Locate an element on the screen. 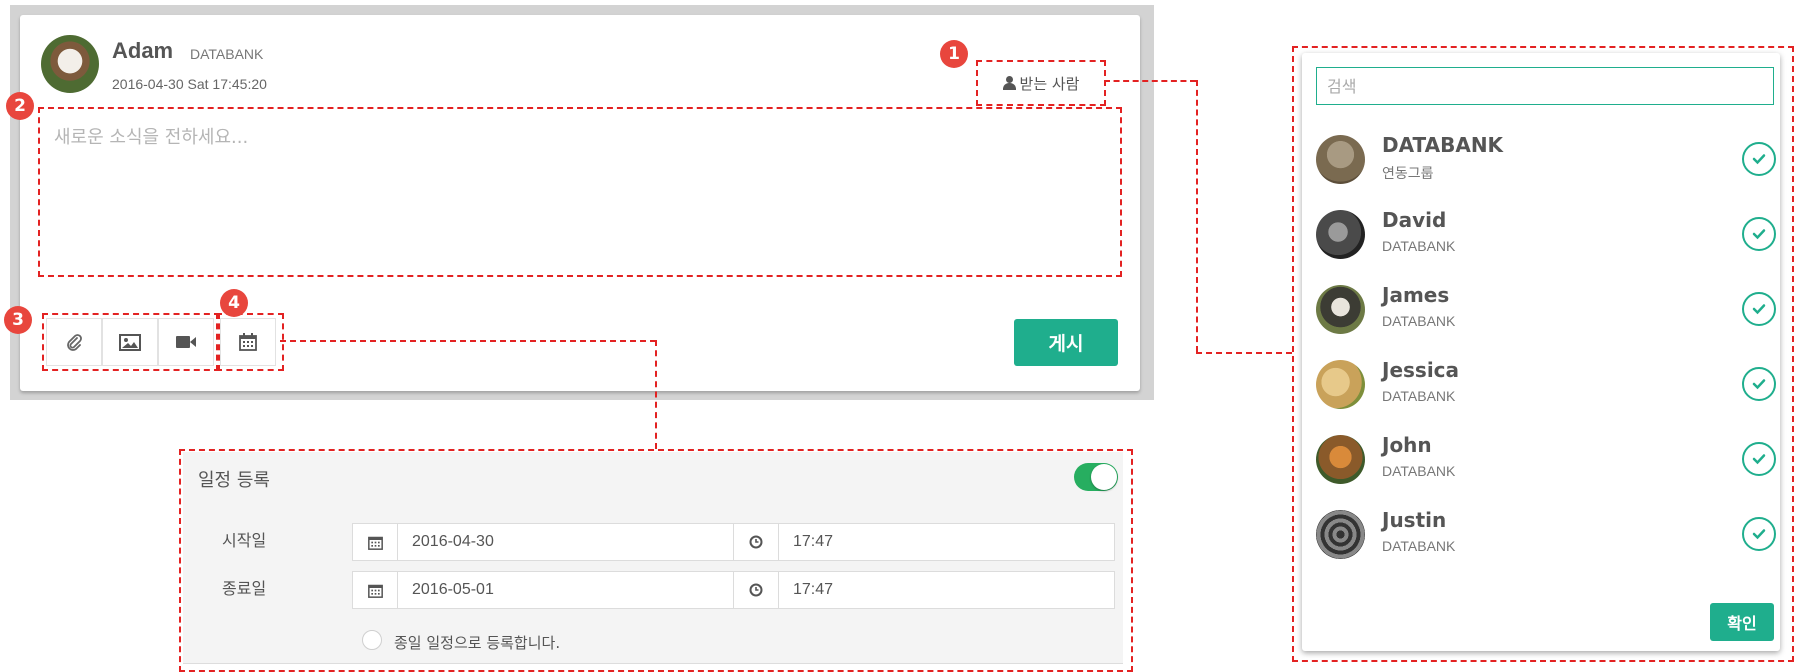 This screenshot has height=672, width=1794. recipient-item-partial is located at coordinates (1541, 580).